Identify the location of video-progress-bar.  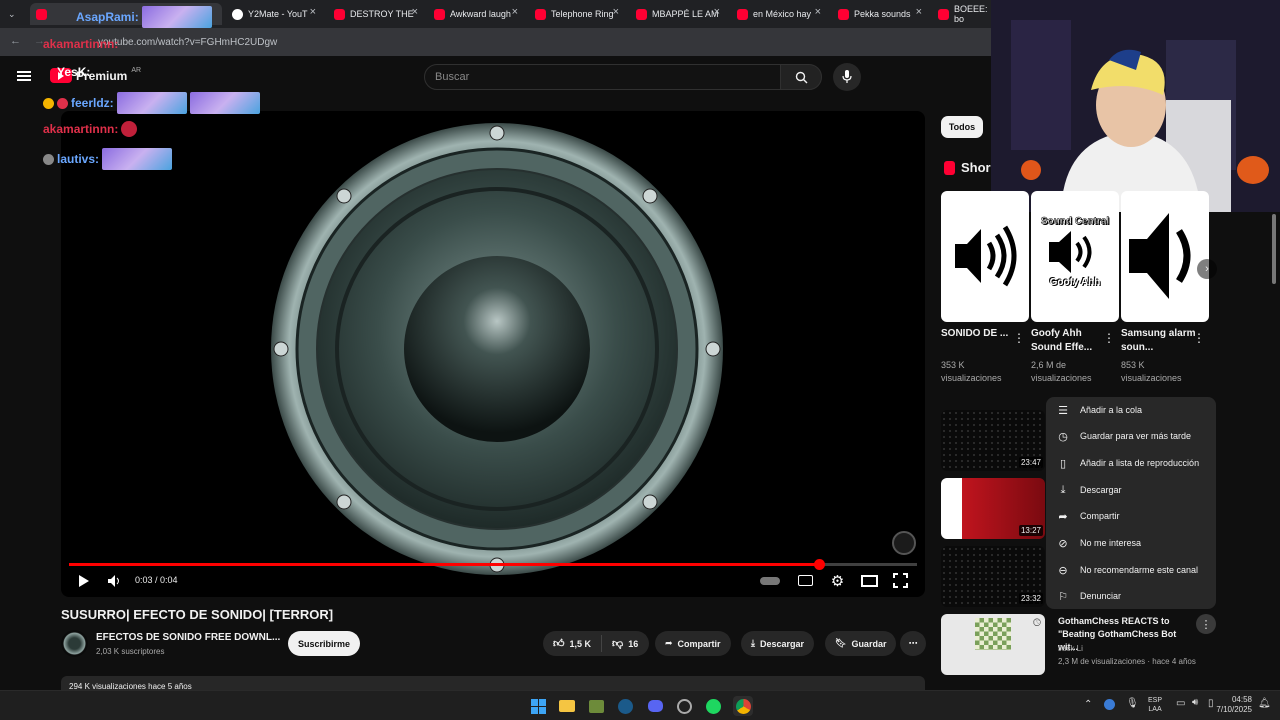
(493, 564).